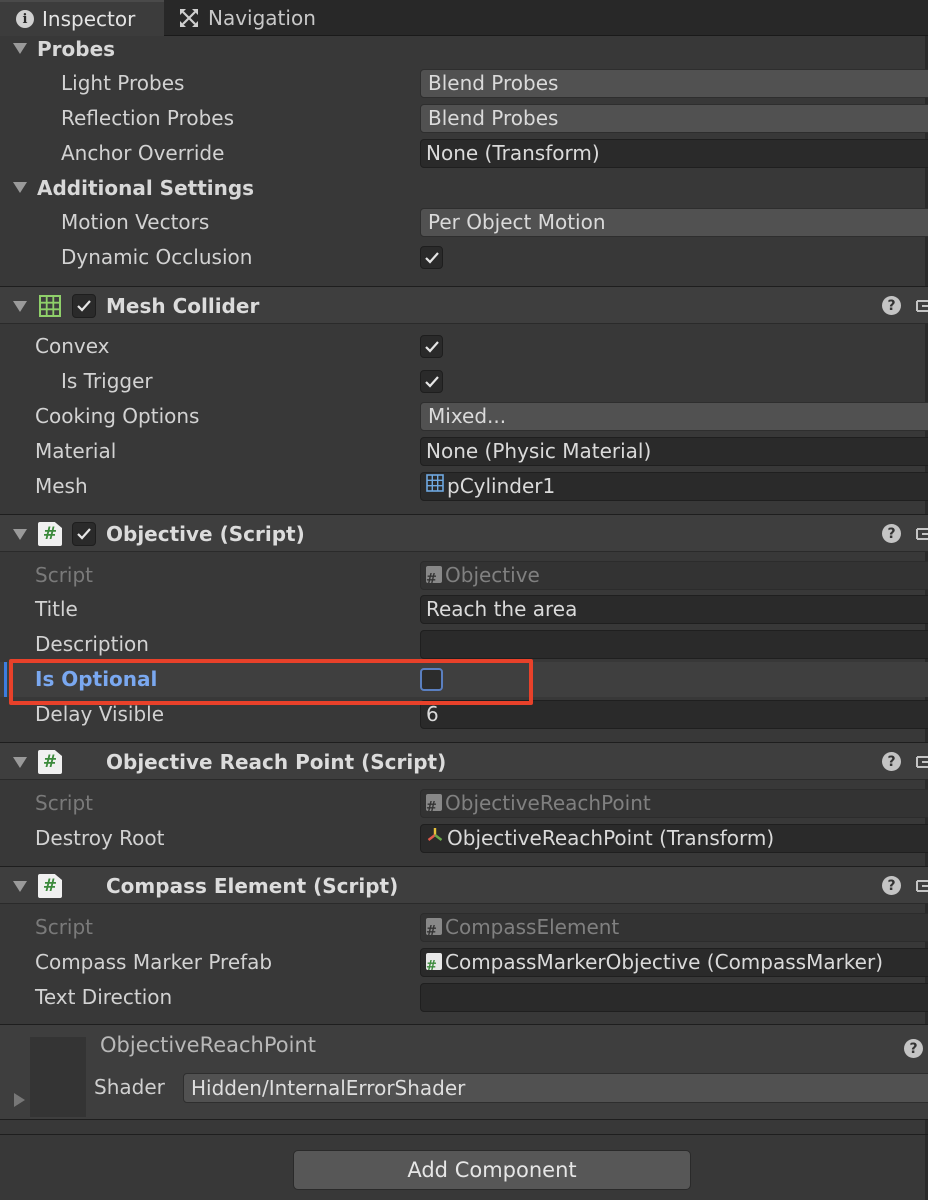 This screenshot has height=1200, width=928. What do you see at coordinates (61, 486) in the screenshot?
I see `mesh-label: Mesh` at bounding box center [61, 486].